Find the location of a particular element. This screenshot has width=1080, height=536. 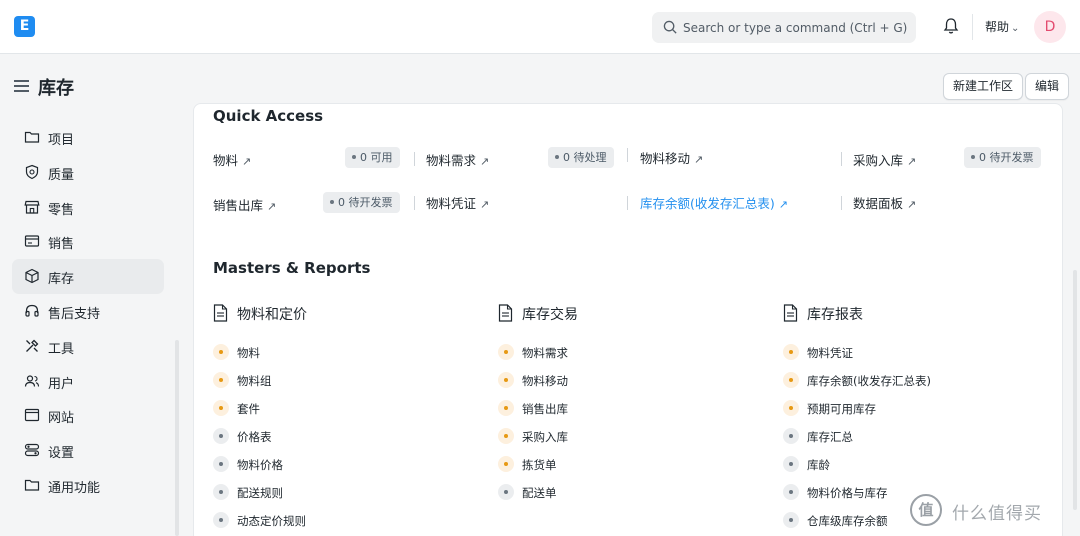

link-label: 配送规则 is located at coordinates (260, 493).